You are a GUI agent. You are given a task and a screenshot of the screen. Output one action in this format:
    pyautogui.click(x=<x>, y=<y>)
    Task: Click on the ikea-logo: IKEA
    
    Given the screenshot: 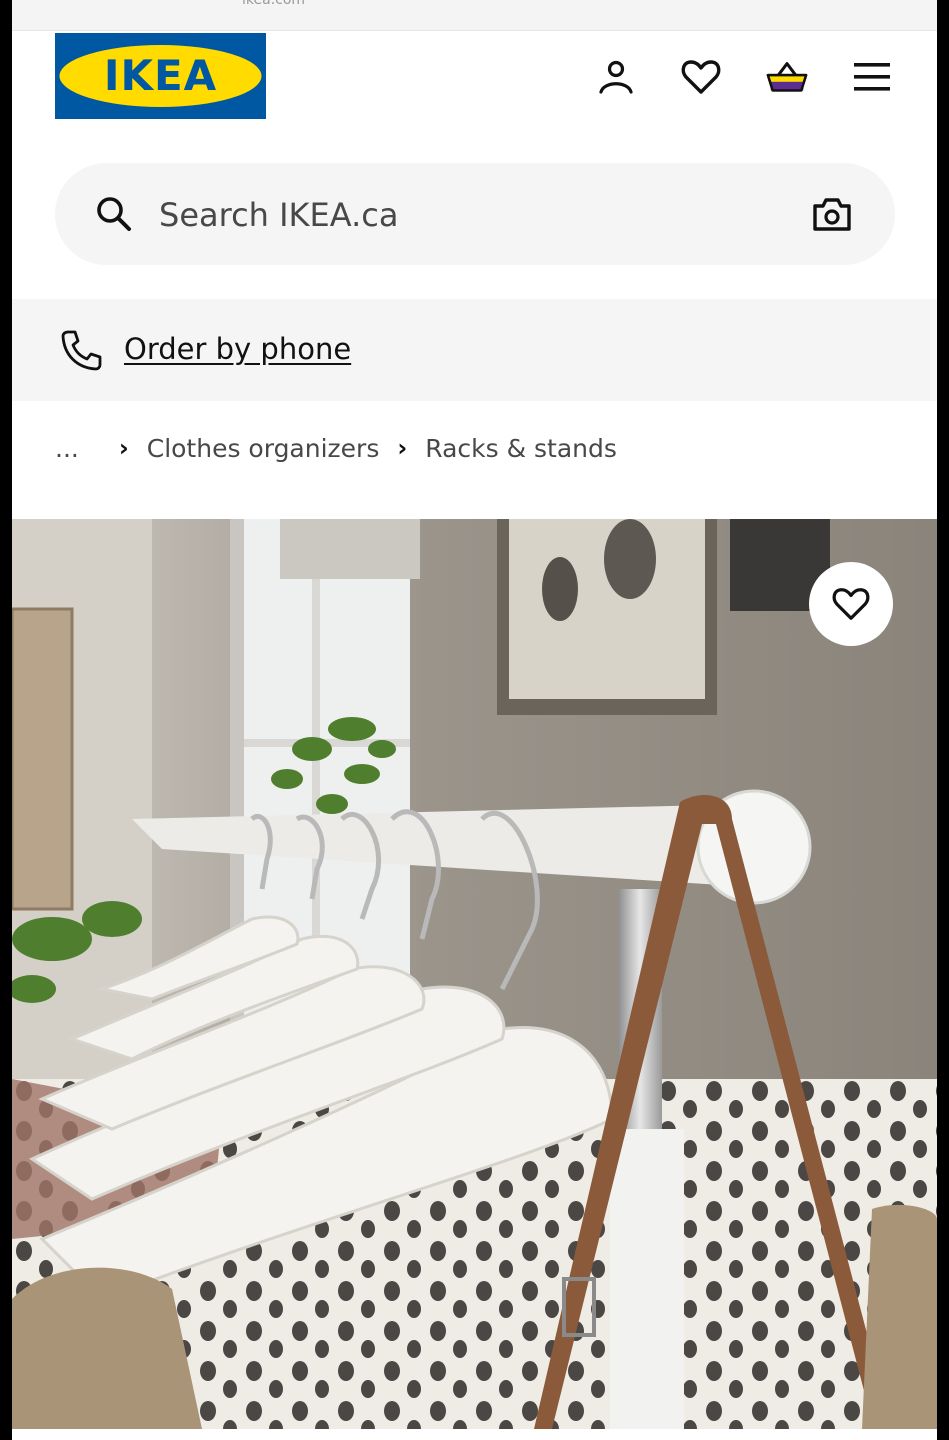 What is the action you would take?
    pyautogui.click(x=160, y=76)
    